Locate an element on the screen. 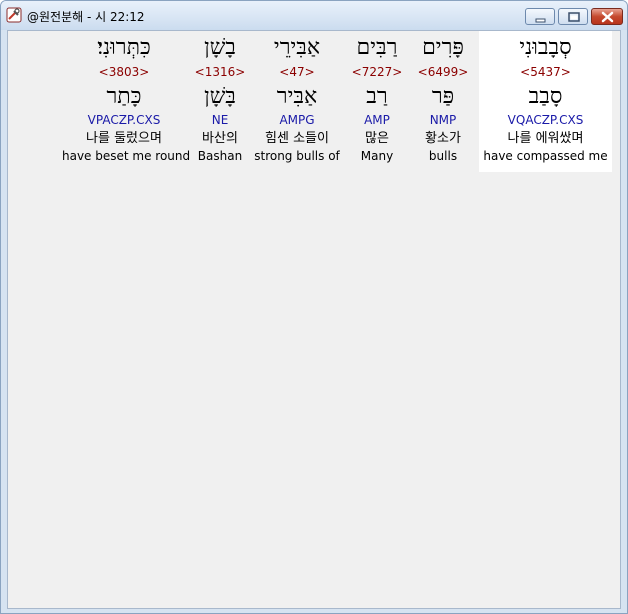 Image resolution: width=628 pixels, height=614 pixels. morphology-code: AMP is located at coordinates (377, 120).